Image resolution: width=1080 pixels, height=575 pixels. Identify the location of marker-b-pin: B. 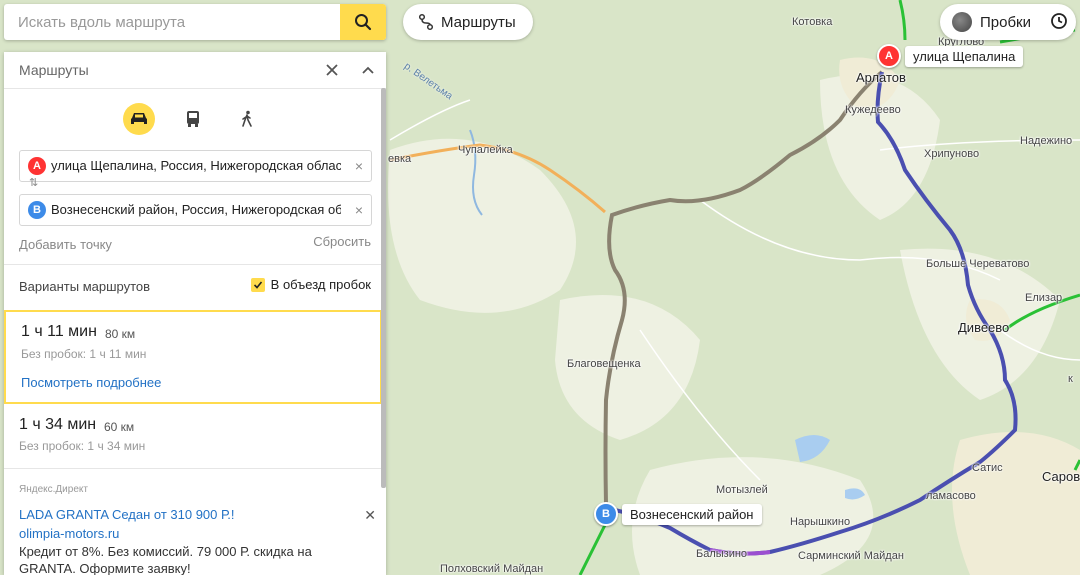
(606, 514).